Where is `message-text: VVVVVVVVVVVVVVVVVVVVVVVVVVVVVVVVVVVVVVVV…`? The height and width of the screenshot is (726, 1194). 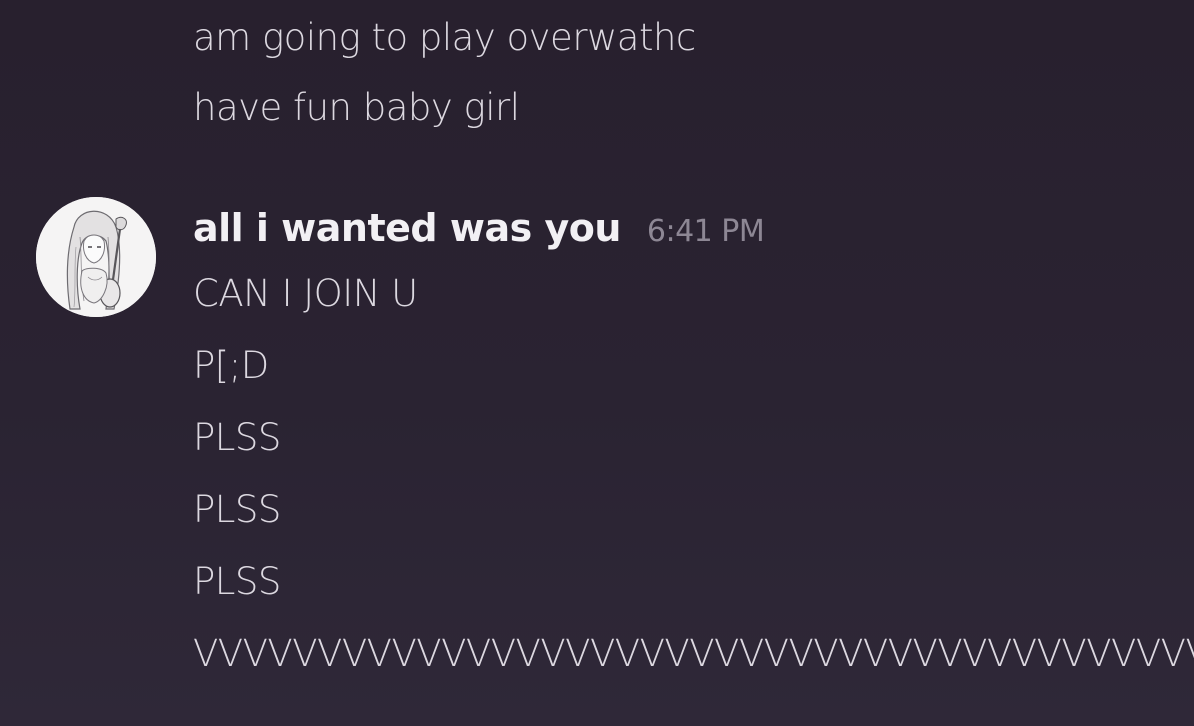 message-text: VVVVVVVVVVVVVVVVVVVVVVVVVVVVVVVVVVVVVVVV… is located at coordinates (693, 653).